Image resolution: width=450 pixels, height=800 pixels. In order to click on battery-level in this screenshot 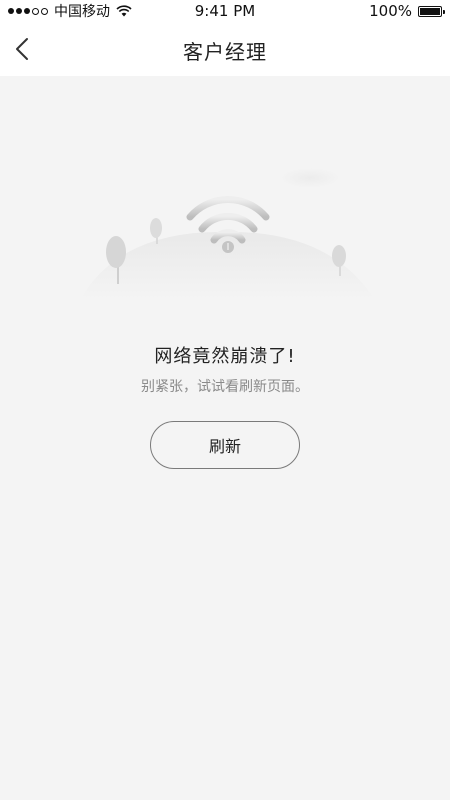, I will do `click(430, 11)`.